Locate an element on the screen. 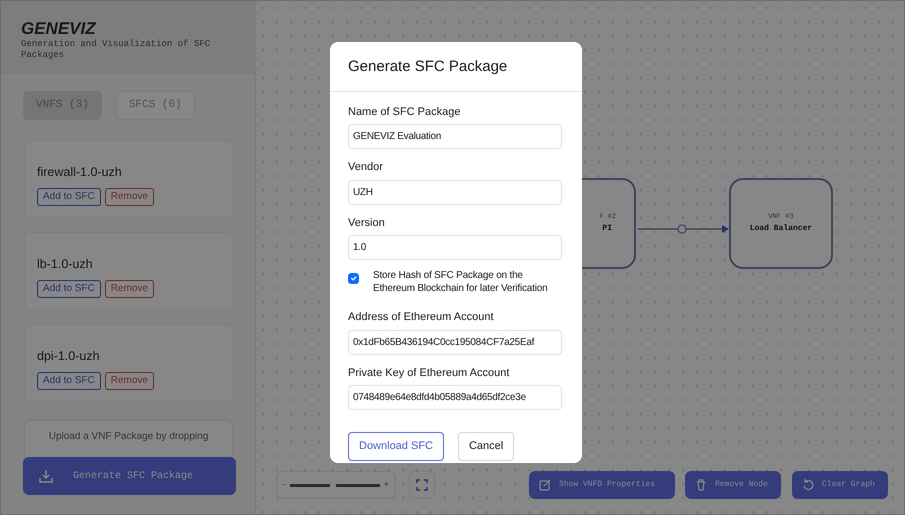 The image size is (905, 515). upload-dropzone: Upload a VNF Package by dropping is located at coordinates (128, 440).